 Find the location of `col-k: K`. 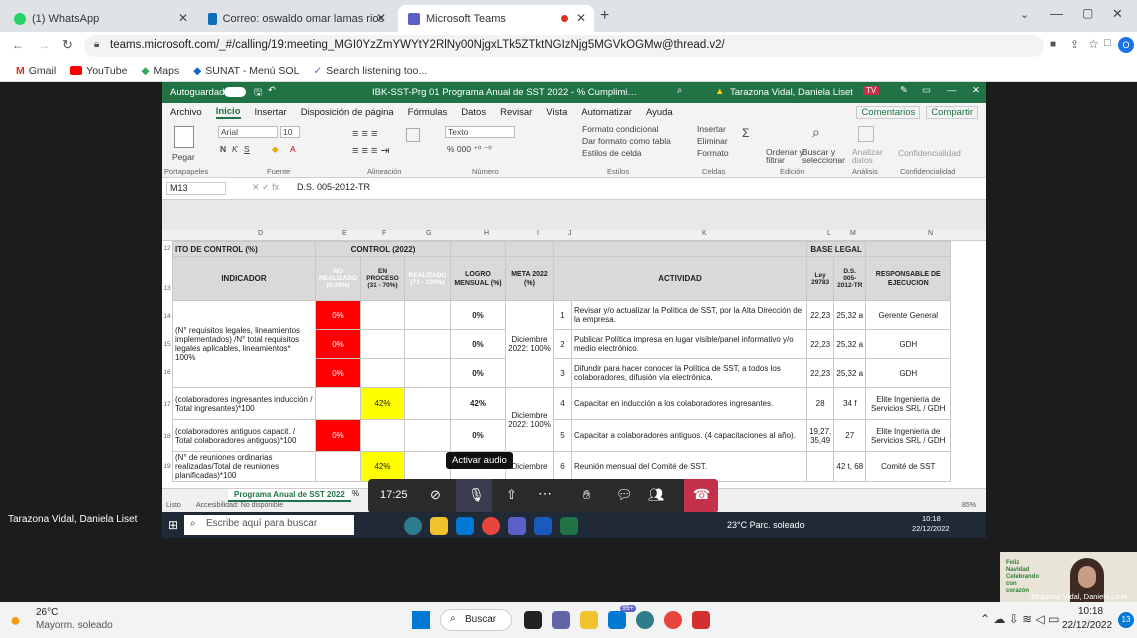

col-k: K is located at coordinates (704, 233).